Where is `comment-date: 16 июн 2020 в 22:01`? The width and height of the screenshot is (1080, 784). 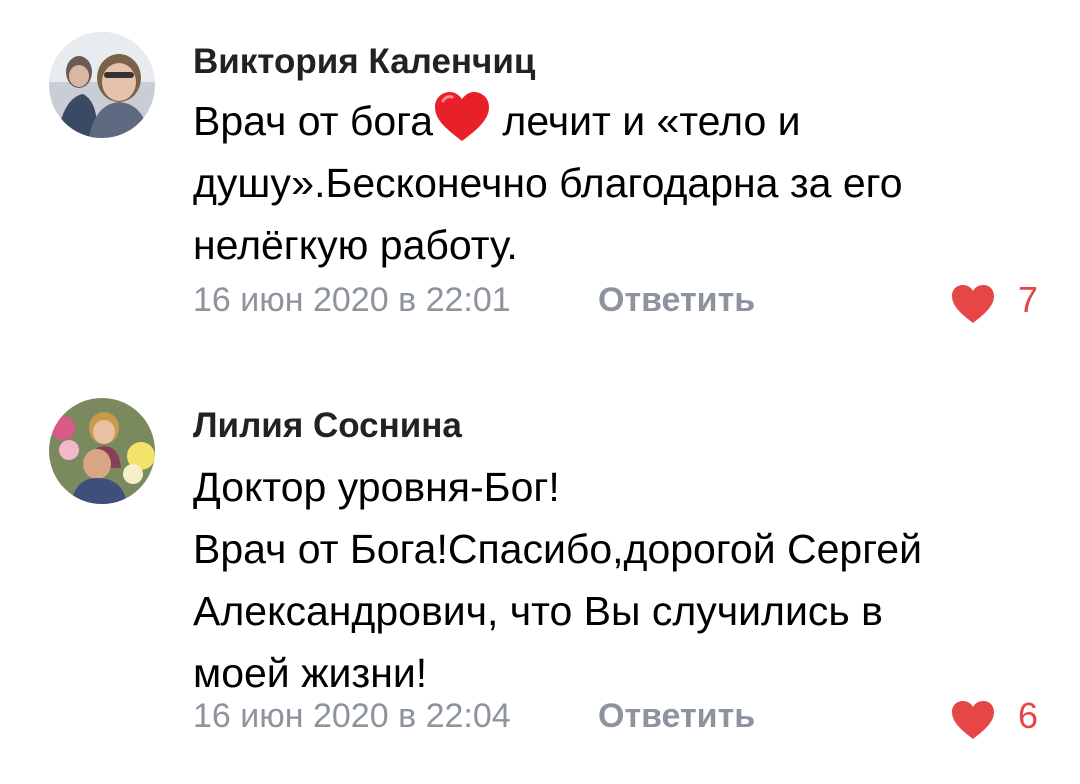 comment-date: 16 июн 2020 в 22:01 is located at coordinates (352, 300).